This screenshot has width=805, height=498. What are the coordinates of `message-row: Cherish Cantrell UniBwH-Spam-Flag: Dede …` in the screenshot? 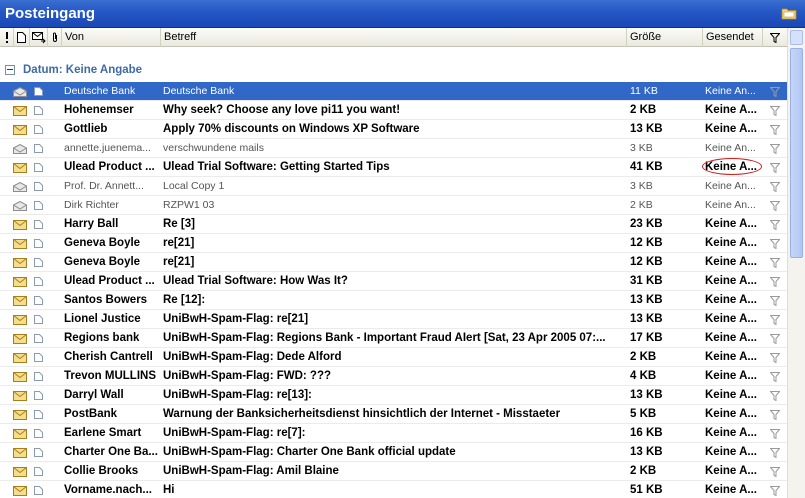 It's located at (393, 357).